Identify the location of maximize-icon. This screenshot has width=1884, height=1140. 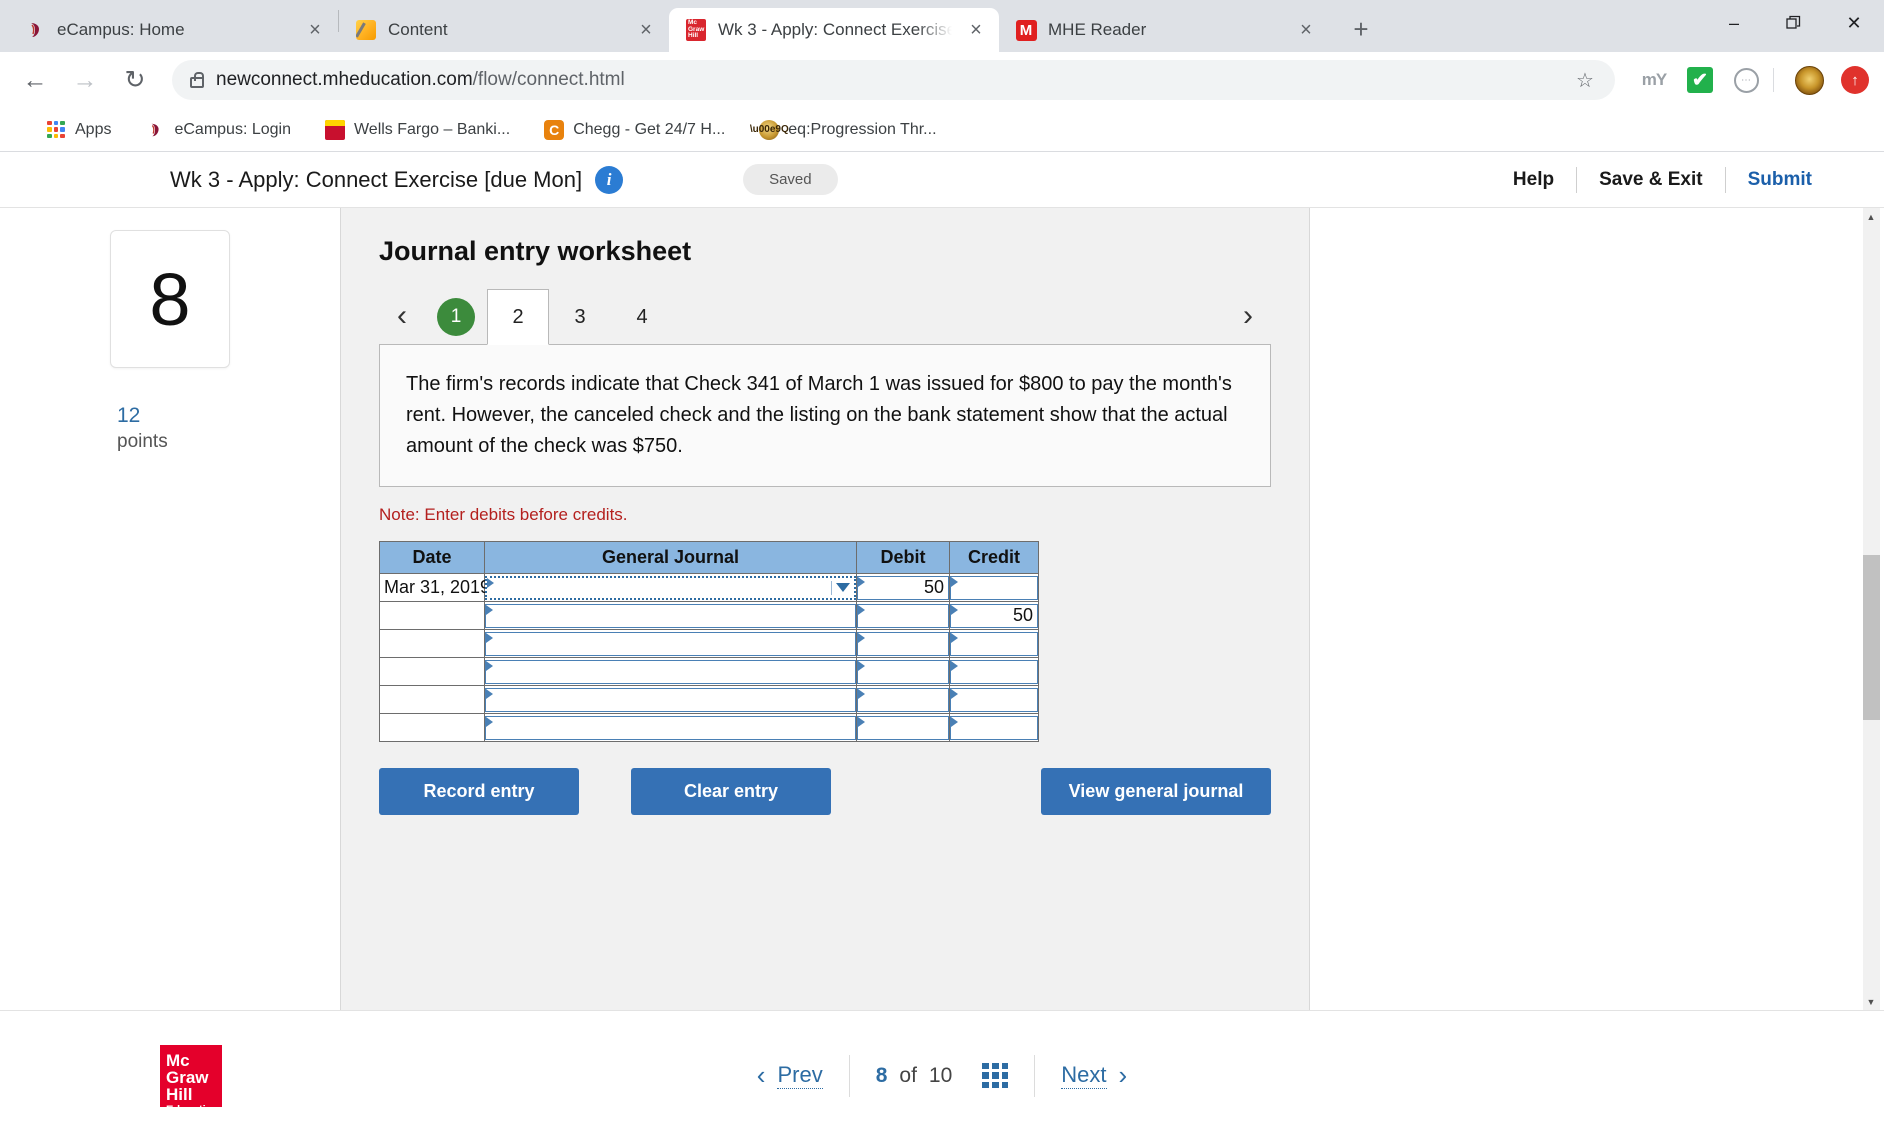
(1794, 23).